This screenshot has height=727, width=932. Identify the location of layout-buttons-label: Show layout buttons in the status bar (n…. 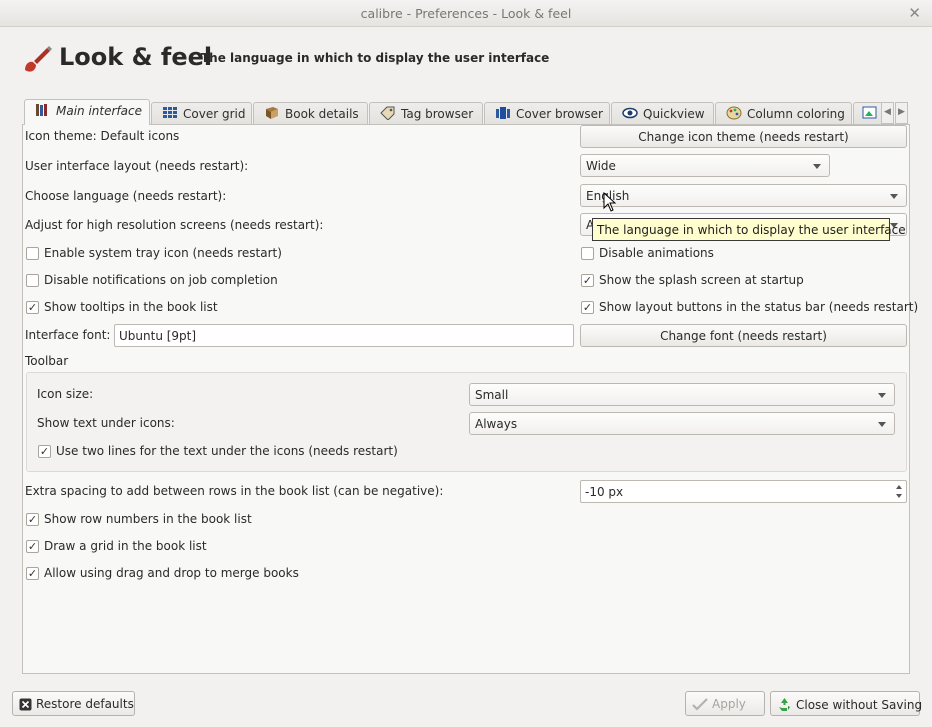
(759, 307).